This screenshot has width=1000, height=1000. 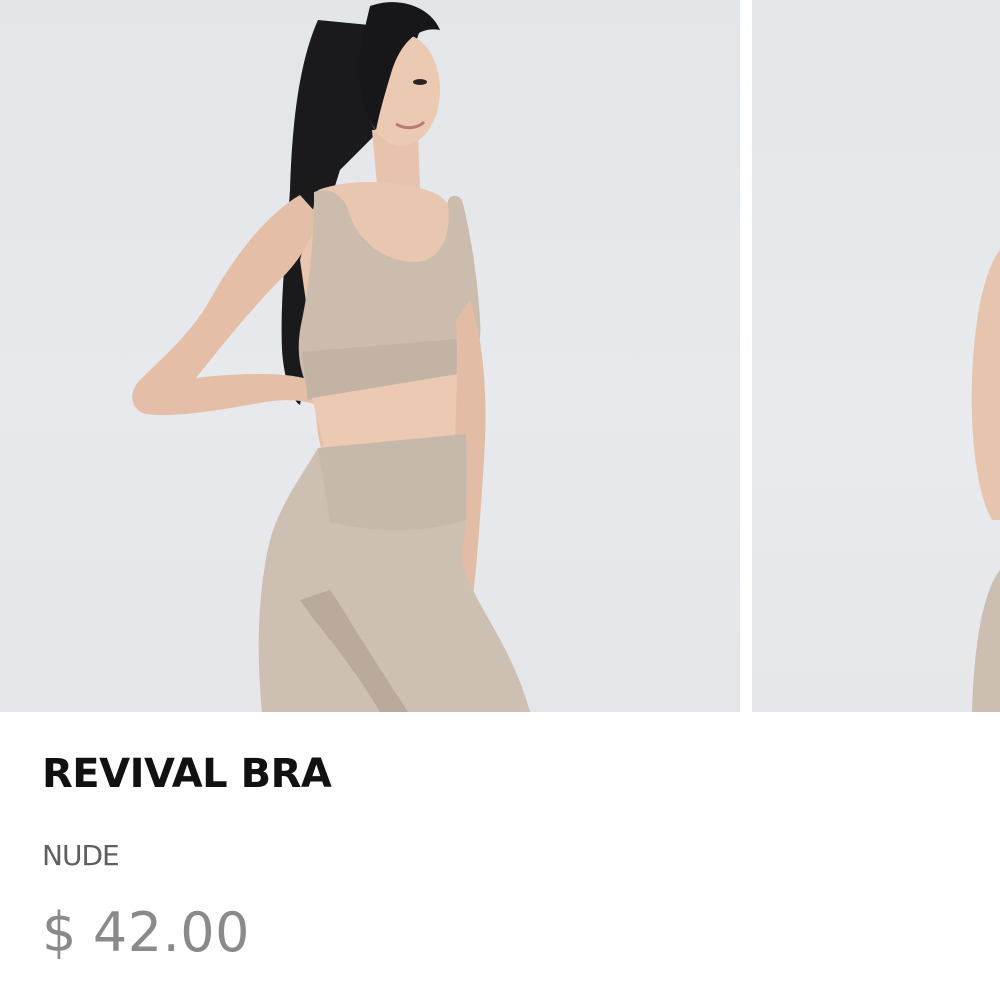 I want to click on model-photo-next-illustration, so click(x=985, y=481).